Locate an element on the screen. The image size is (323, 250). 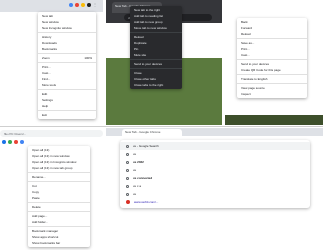
menu-item-delete: Delete is located at coordinates (59, 207).